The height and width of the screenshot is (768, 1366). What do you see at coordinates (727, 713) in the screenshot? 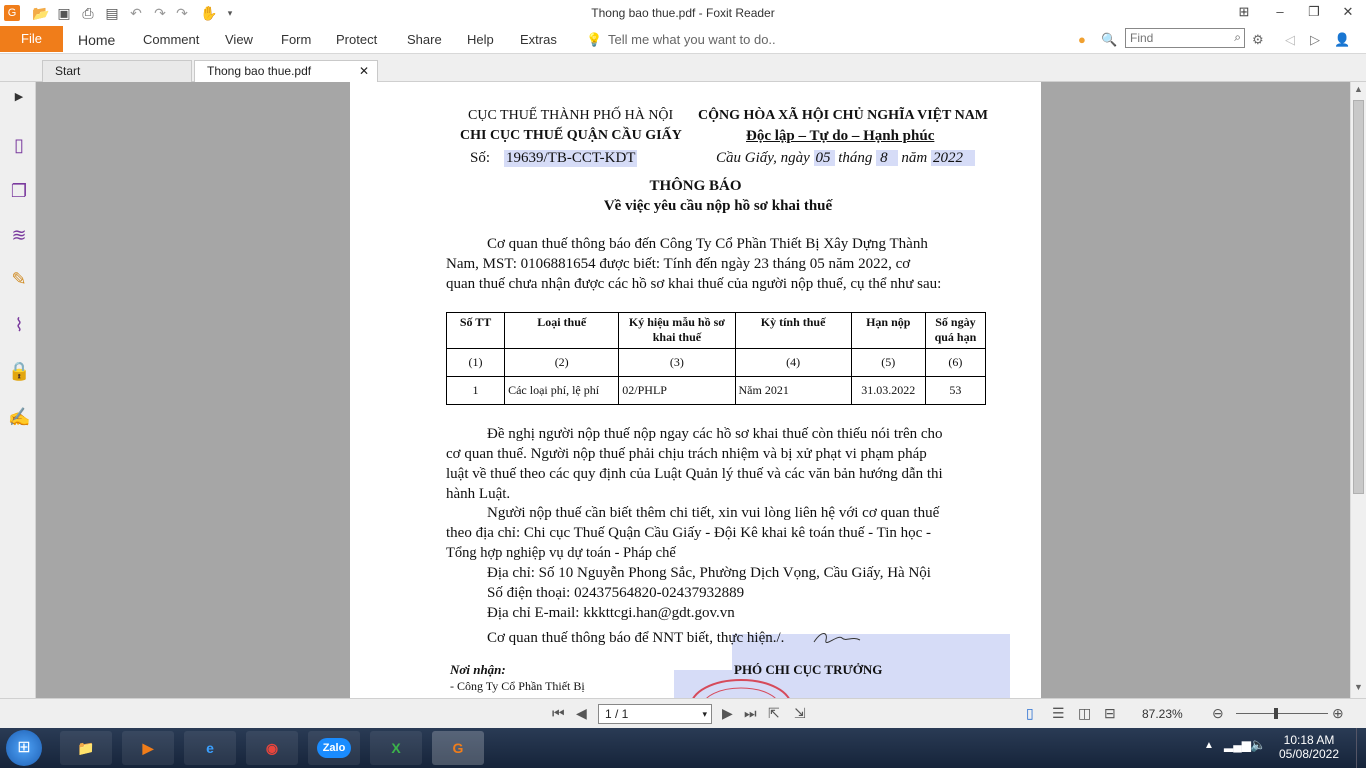
I see `next-page-icon: ▶` at bounding box center [727, 713].